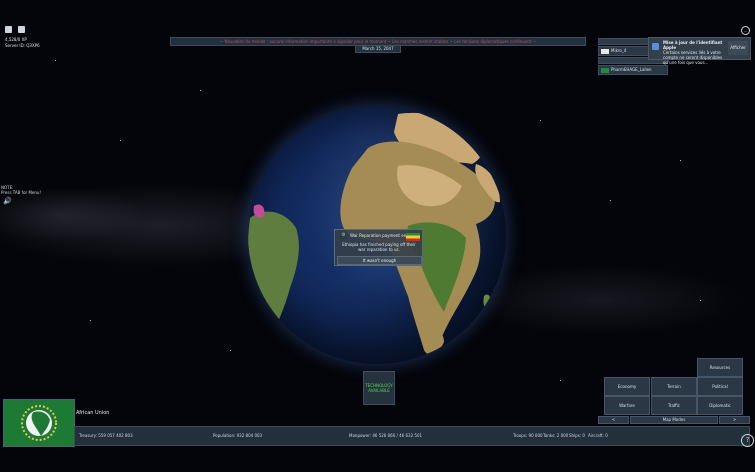  What do you see at coordinates (386, 435) in the screenshot?
I see `manpower-stat: Manpower: 46 526 066 / 46 632 501` at bounding box center [386, 435].